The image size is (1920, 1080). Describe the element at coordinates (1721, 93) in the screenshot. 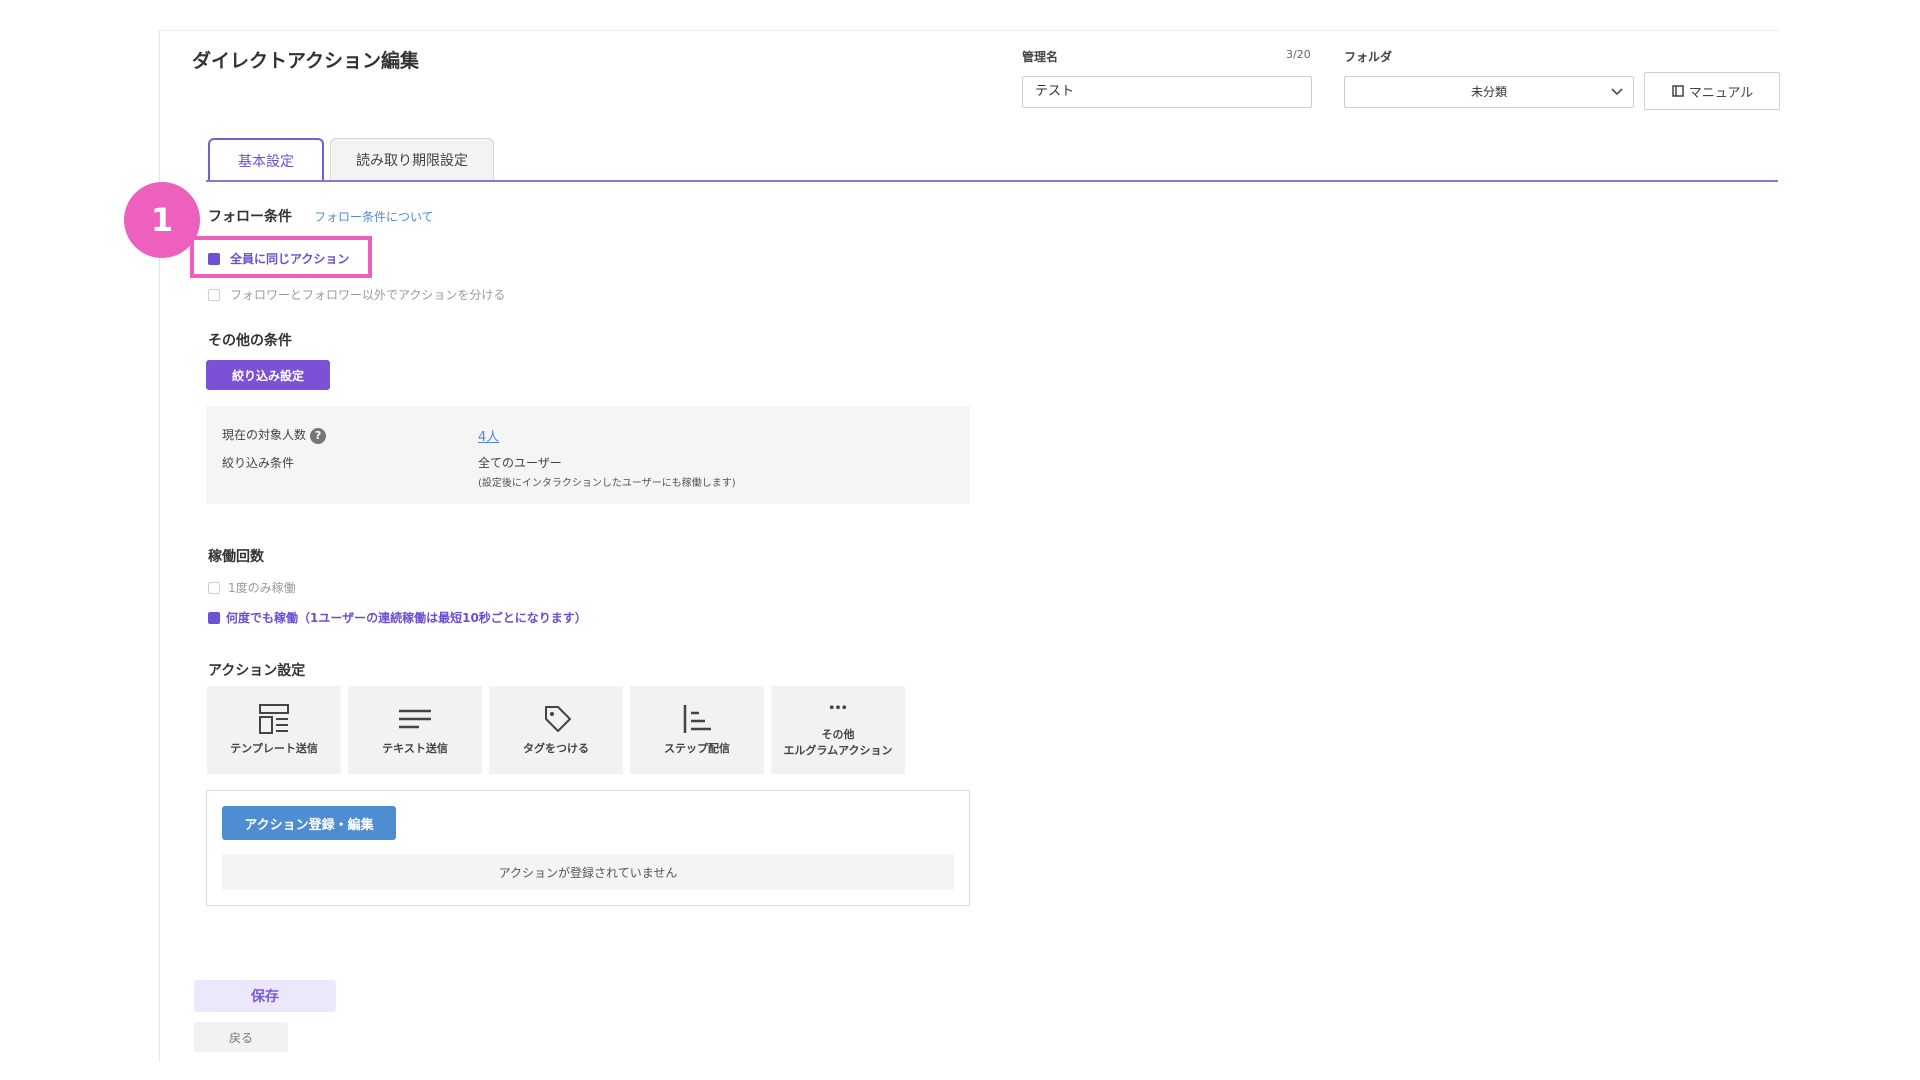

I see `manual-button-label: マニュアル` at that location.